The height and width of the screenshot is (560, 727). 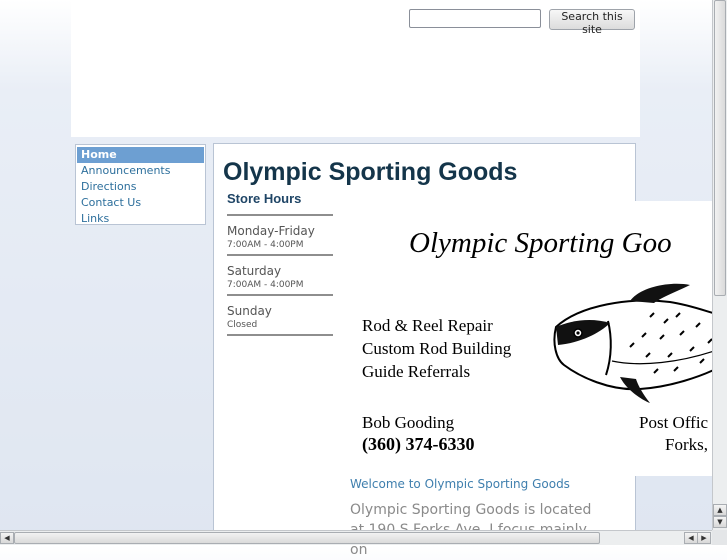 I want to click on scroll-down-icon: ▼, so click(x=720, y=522).